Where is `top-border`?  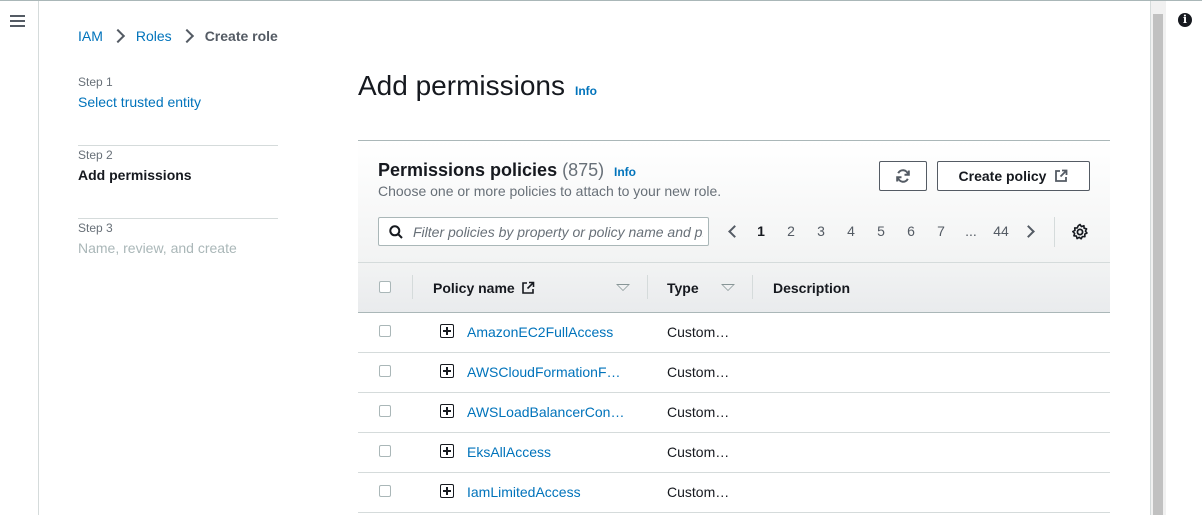 top-border is located at coordinates (601, 0).